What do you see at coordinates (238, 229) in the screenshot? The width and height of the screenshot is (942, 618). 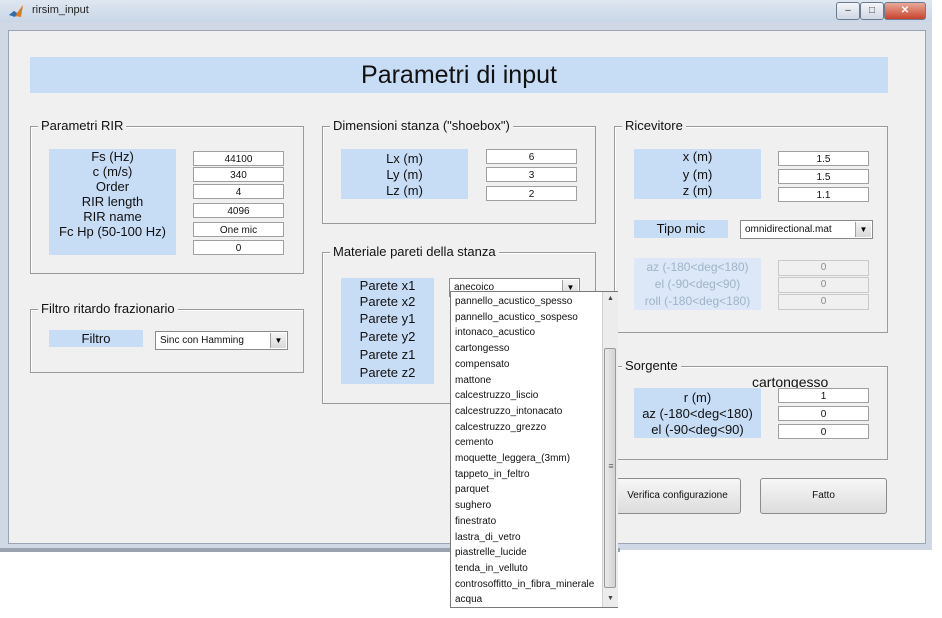 I see `rir-name-input: One mic` at bounding box center [238, 229].